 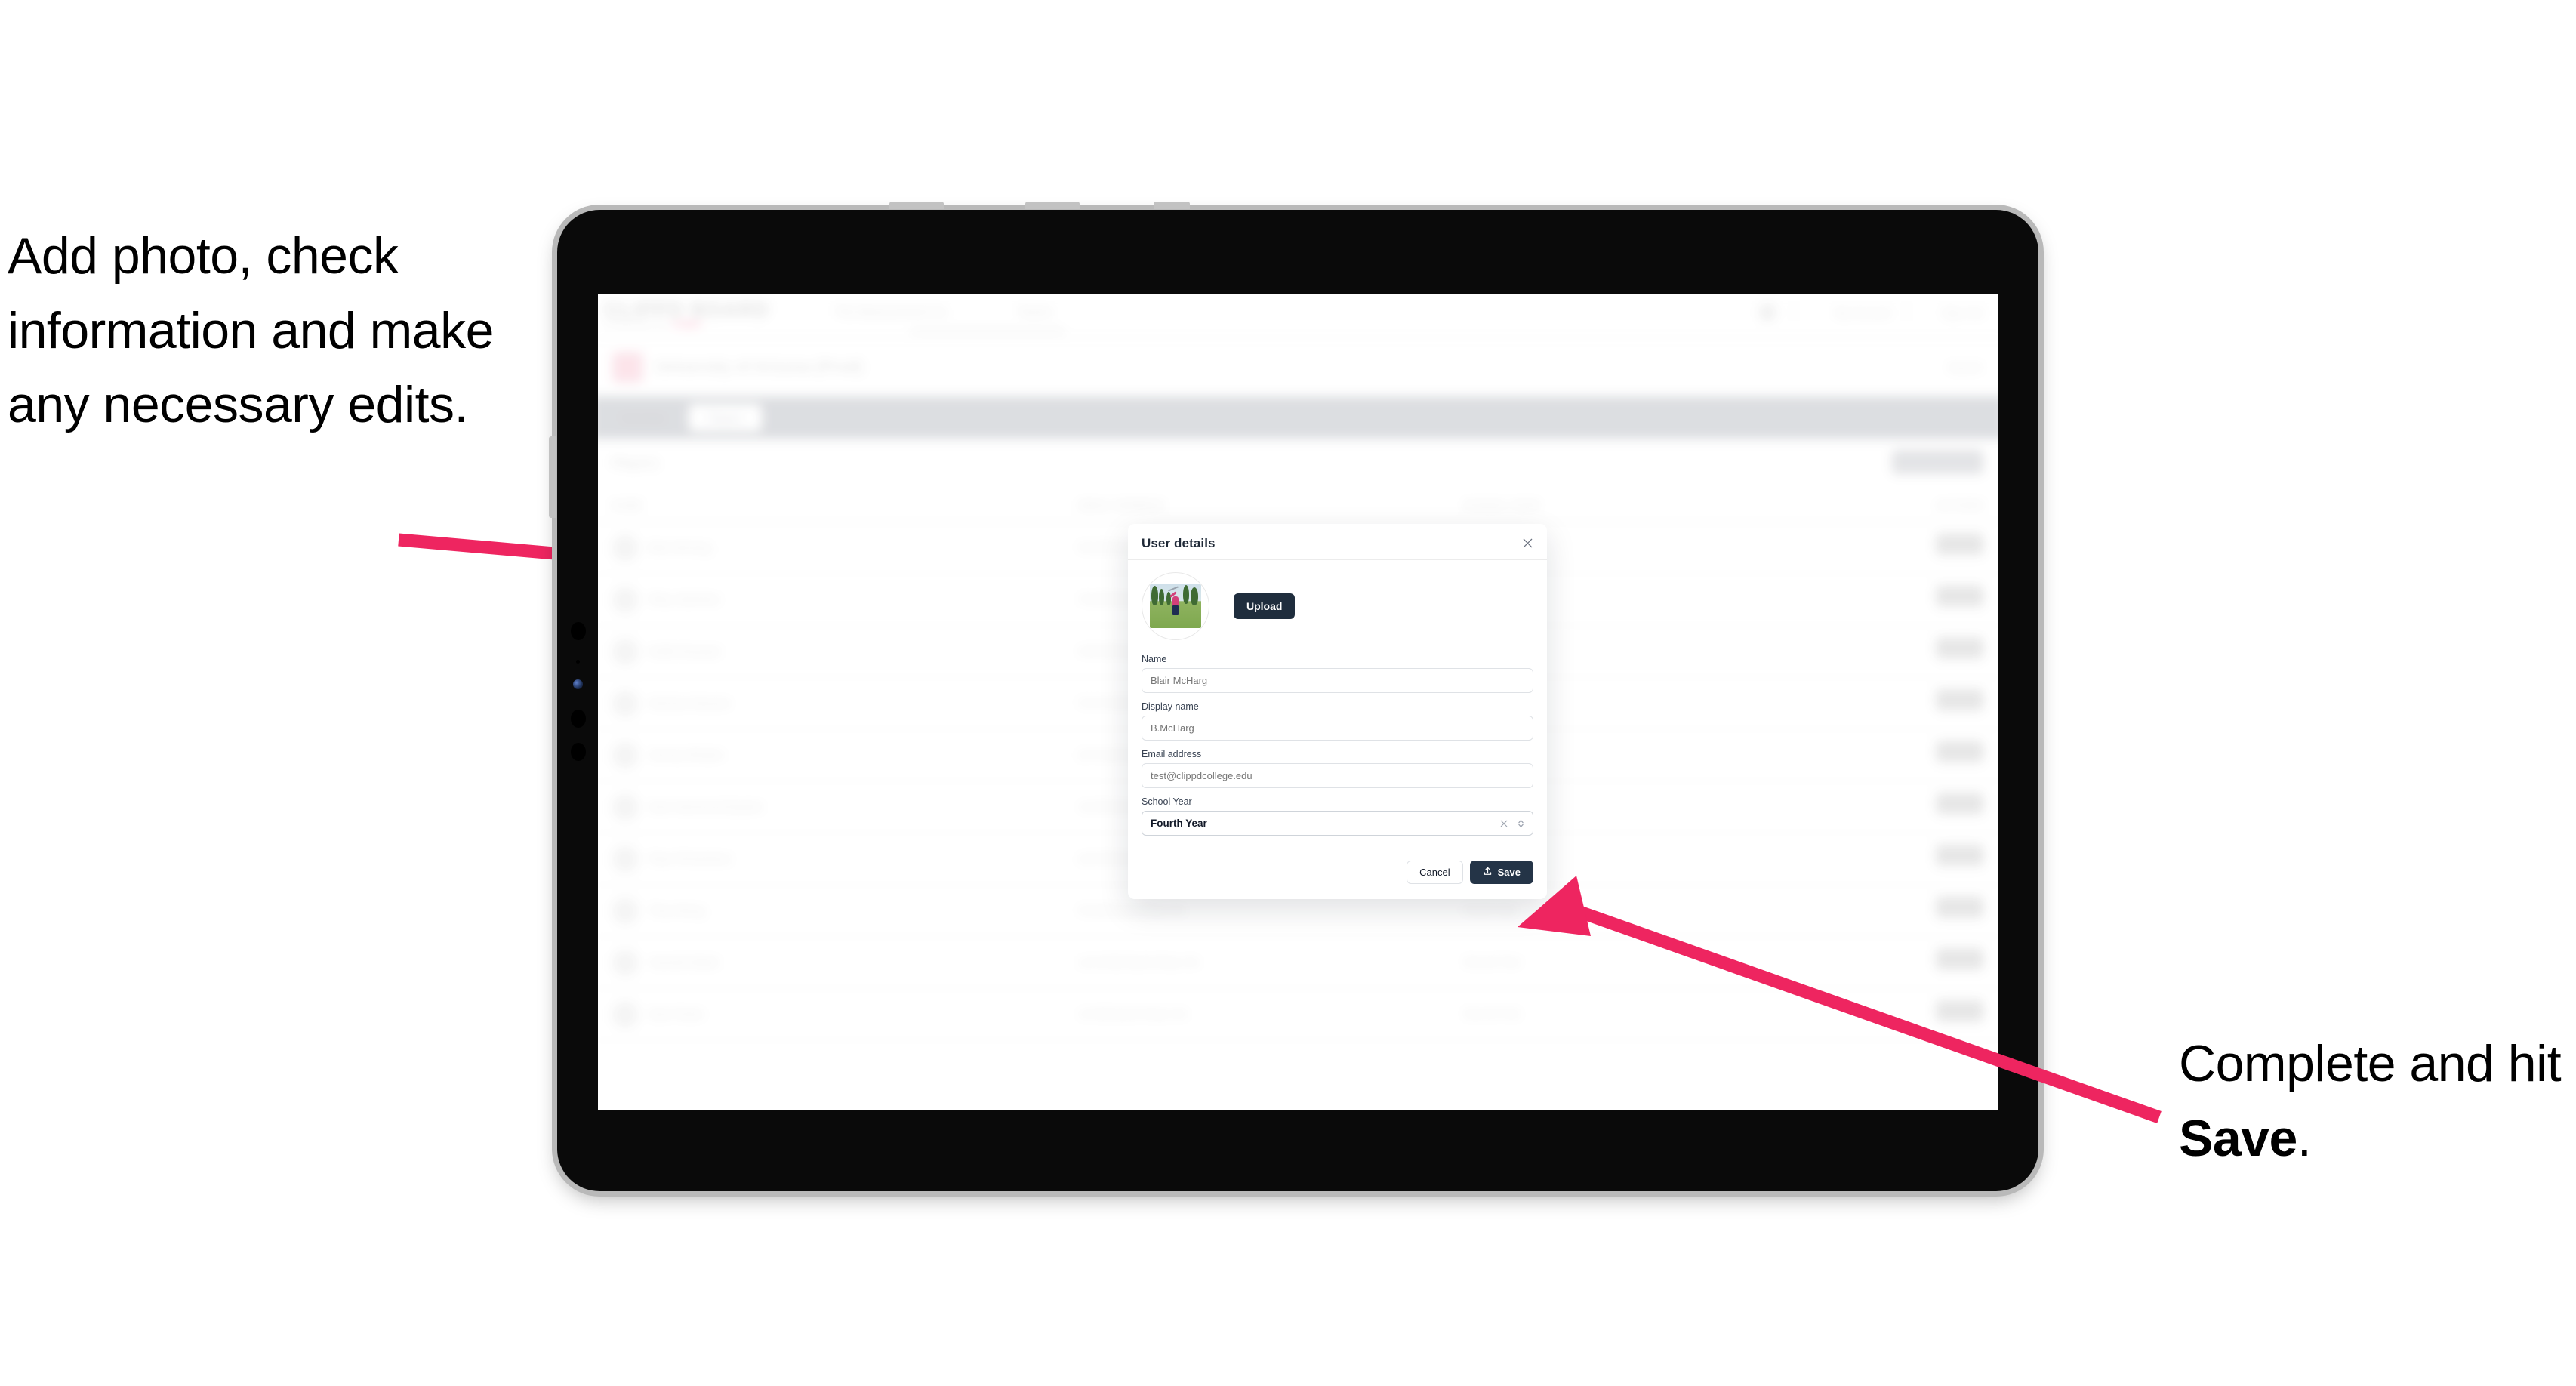 I want to click on field-school-year-label: School Year, so click(x=1167, y=801).